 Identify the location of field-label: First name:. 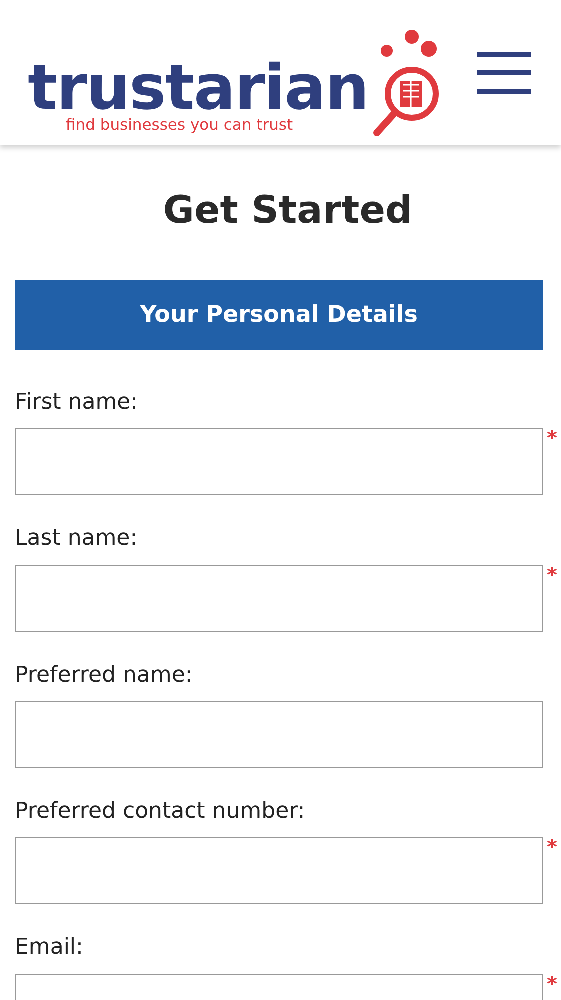
(76, 403).